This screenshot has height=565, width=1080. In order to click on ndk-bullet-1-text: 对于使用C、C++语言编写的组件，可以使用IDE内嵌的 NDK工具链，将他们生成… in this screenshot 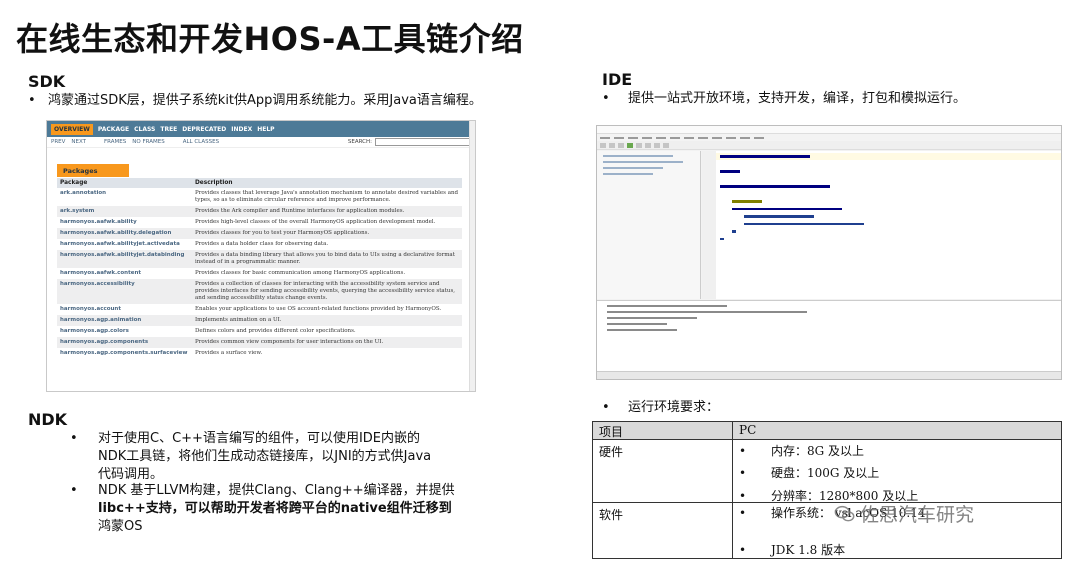, I will do `click(264, 457)`.